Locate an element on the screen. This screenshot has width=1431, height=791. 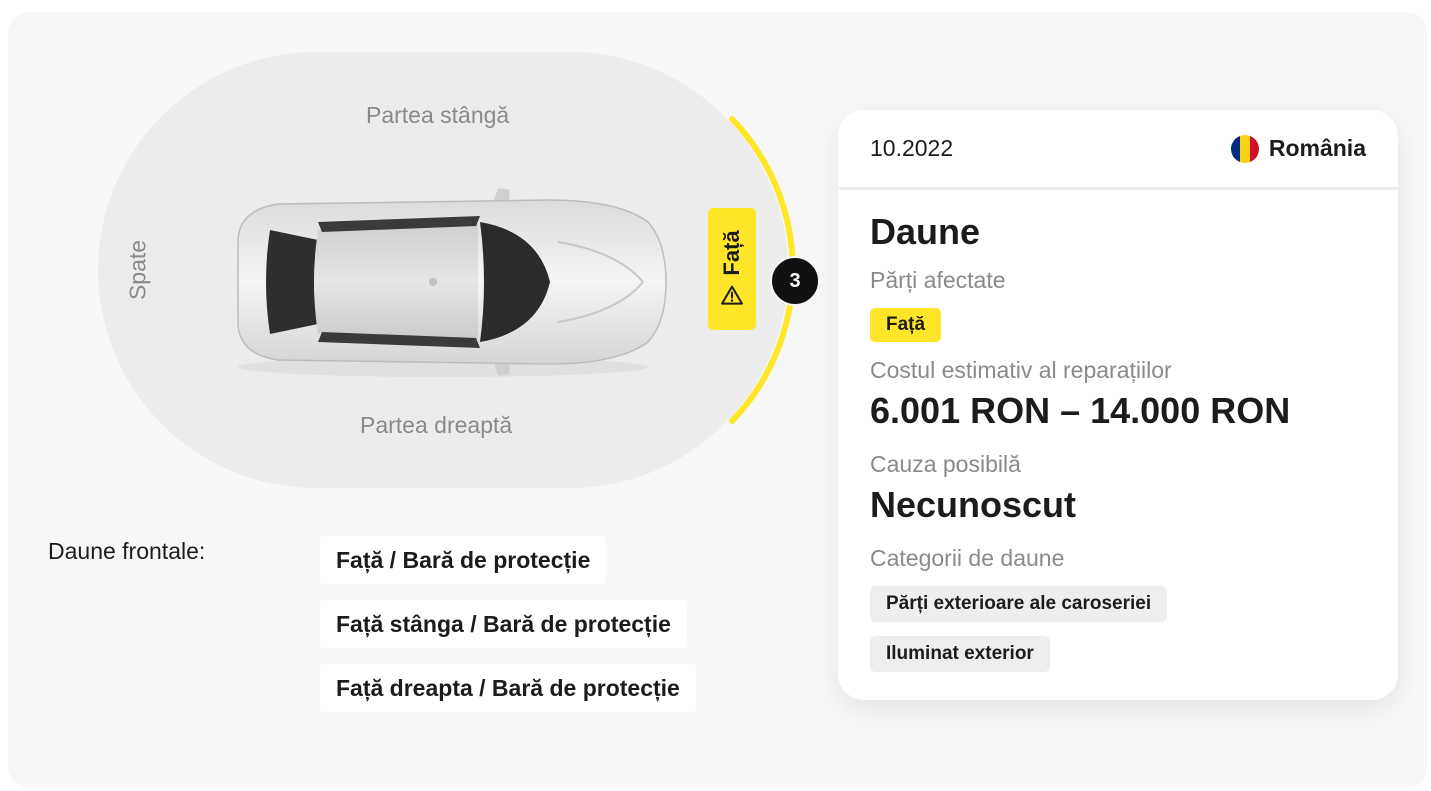
frontal-damage-item: Față / Bară de protecție is located at coordinates (463, 560).